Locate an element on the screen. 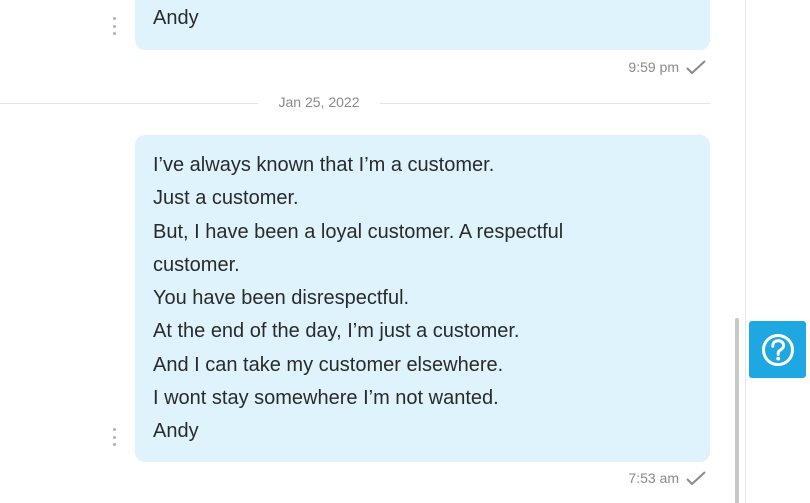 The width and height of the screenshot is (810, 503). message-text-line: I wont stay somewhere I’m not wanted. is located at coordinates (326, 398).